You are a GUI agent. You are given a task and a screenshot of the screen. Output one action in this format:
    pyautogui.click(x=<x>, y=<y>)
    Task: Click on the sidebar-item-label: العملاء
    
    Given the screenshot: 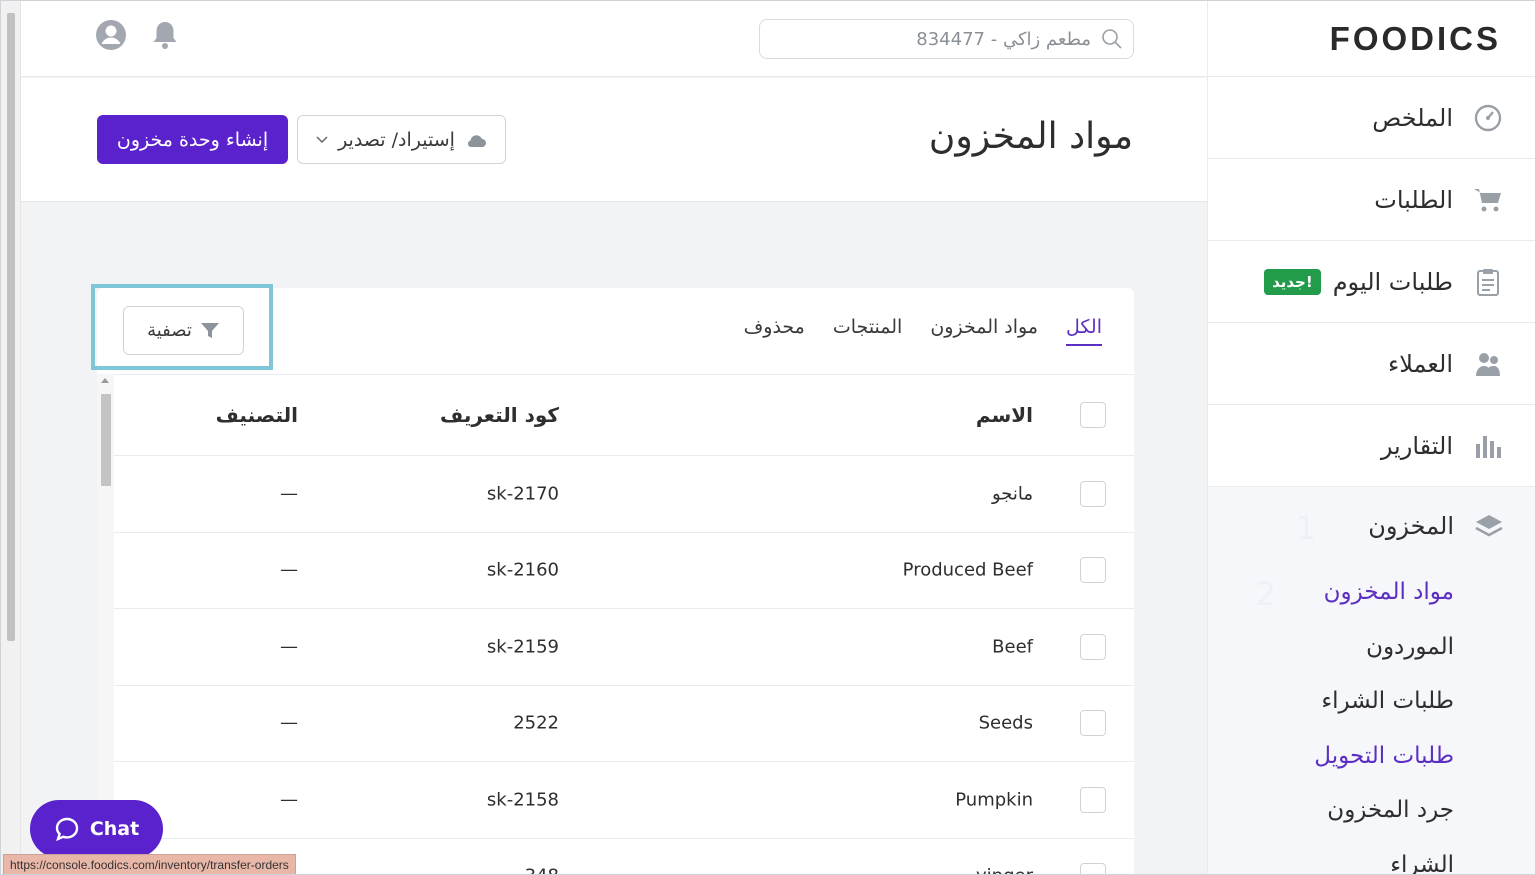 What is the action you would take?
    pyautogui.click(x=1420, y=363)
    